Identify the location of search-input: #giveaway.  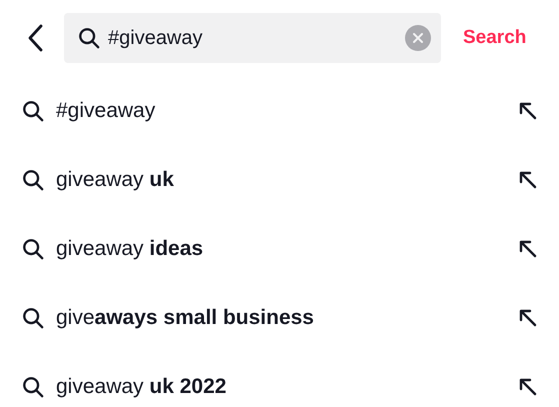
(252, 38).